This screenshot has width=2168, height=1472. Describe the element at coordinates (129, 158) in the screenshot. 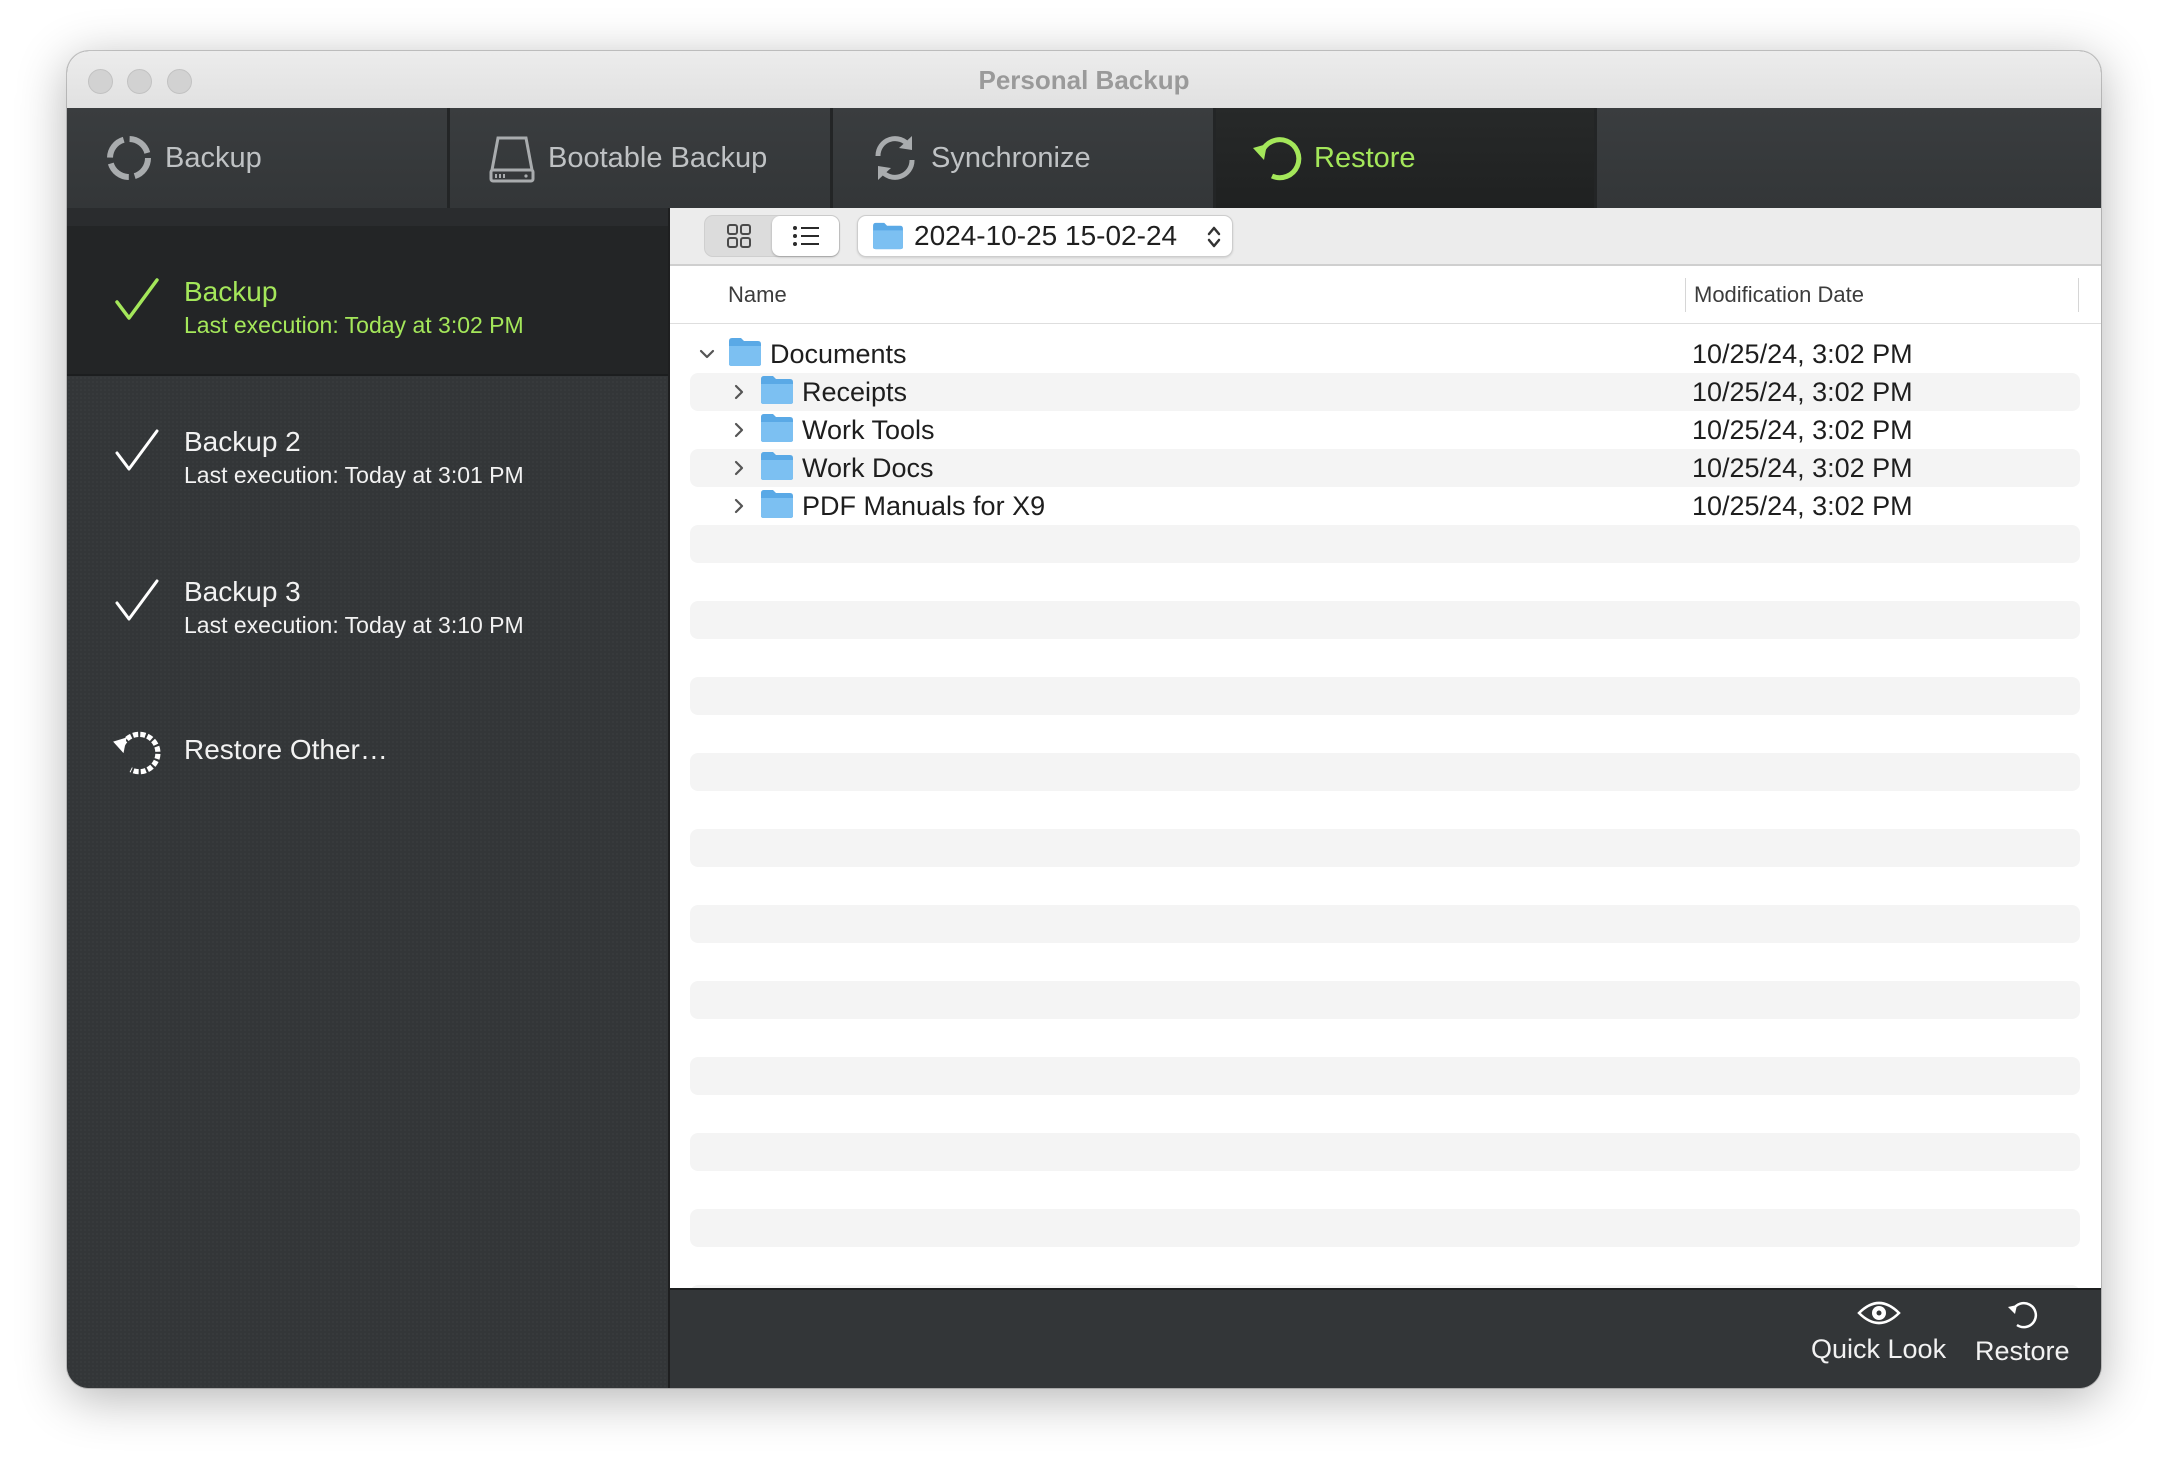

I see `backup-ring-icon` at that location.